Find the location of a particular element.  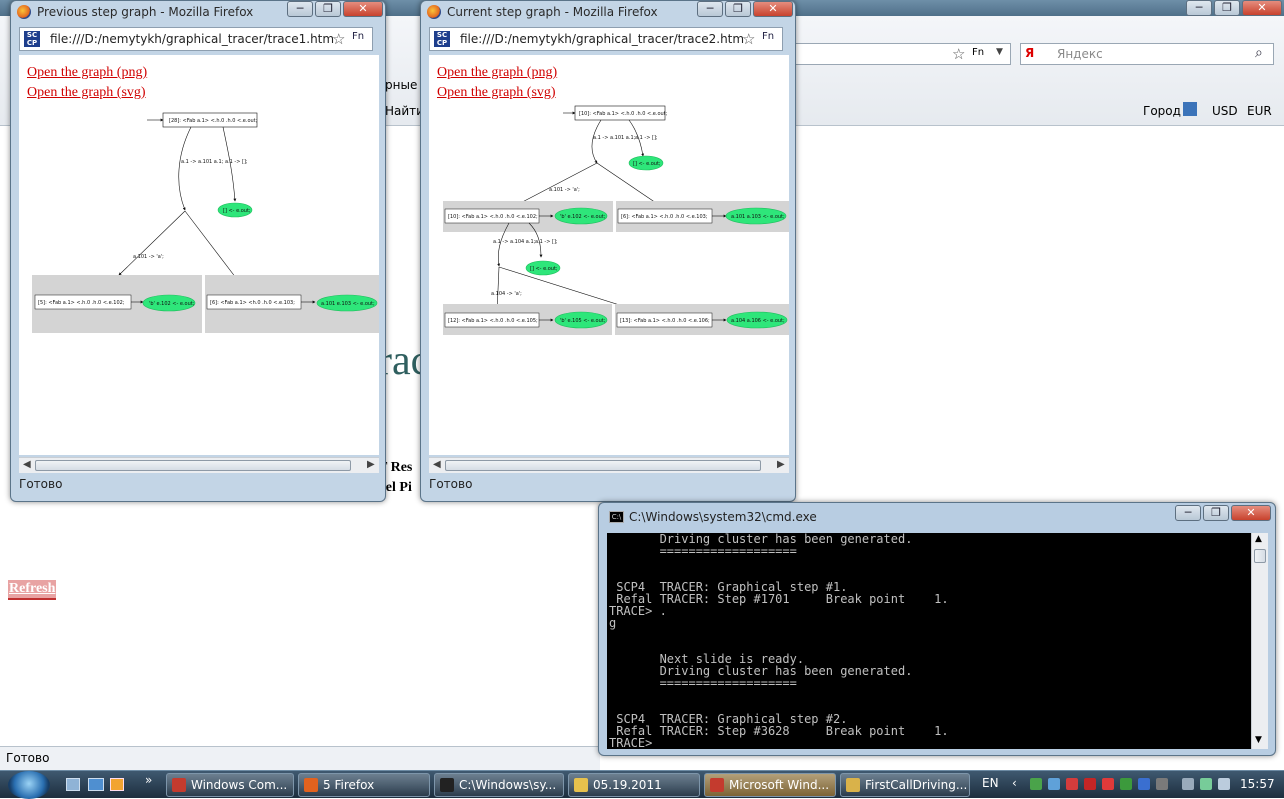

currency-eur: EUR is located at coordinates (1259, 111).